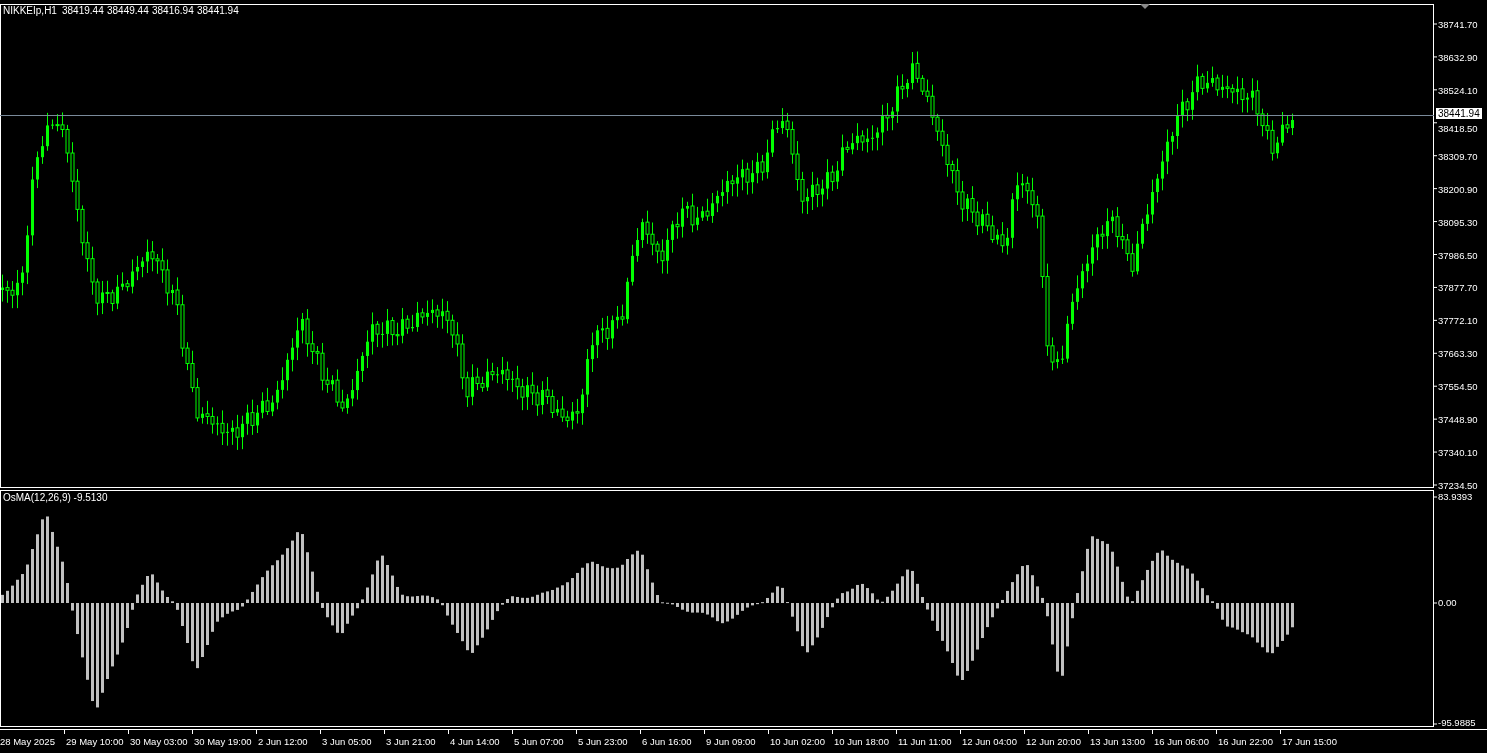  I want to click on price-axis-label: 38524.10, so click(1458, 90).